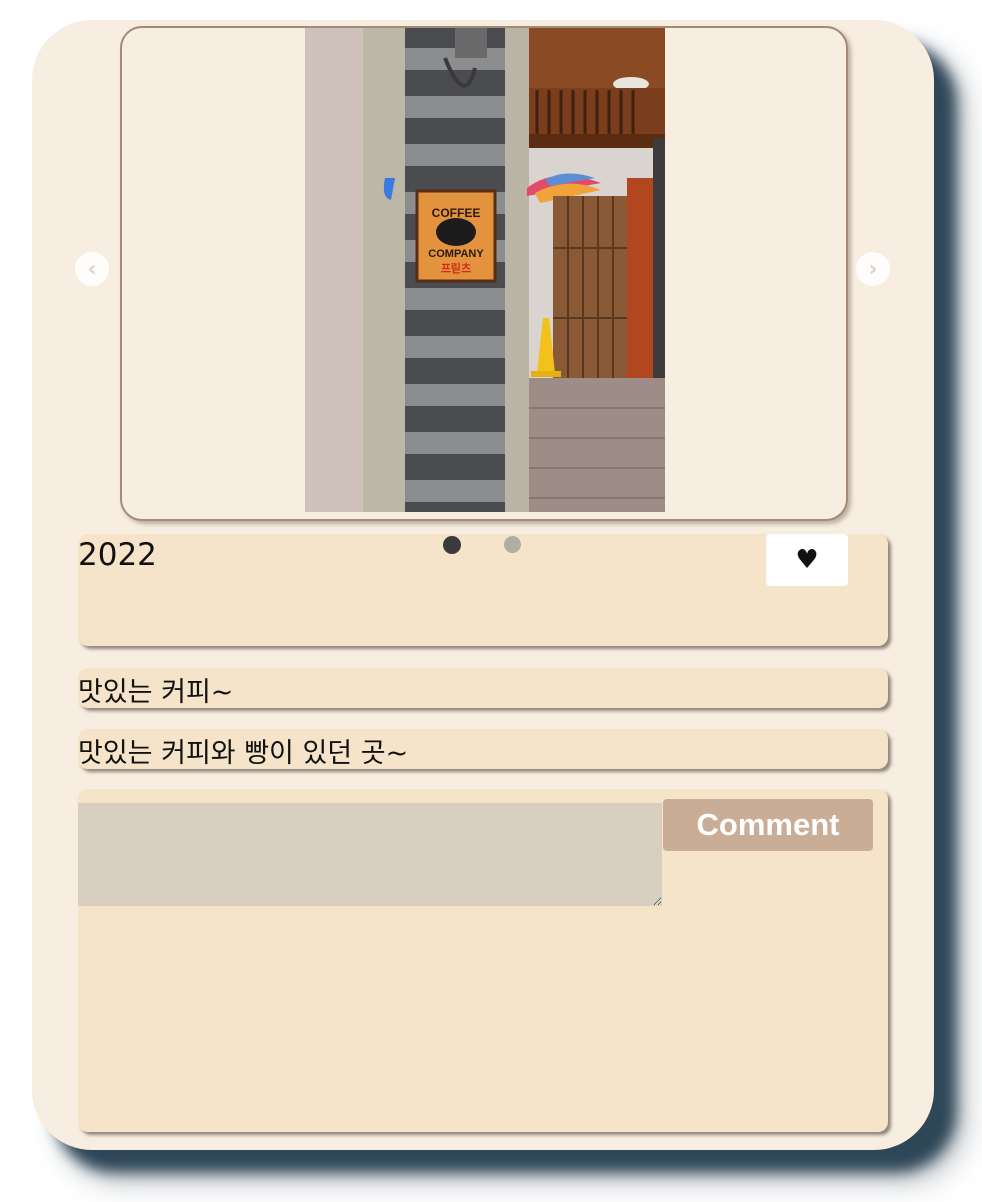 This screenshot has width=982, height=1202. Describe the element at coordinates (456, 268) in the screenshot. I see `sign-korean-text: 프릳츠` at that location.